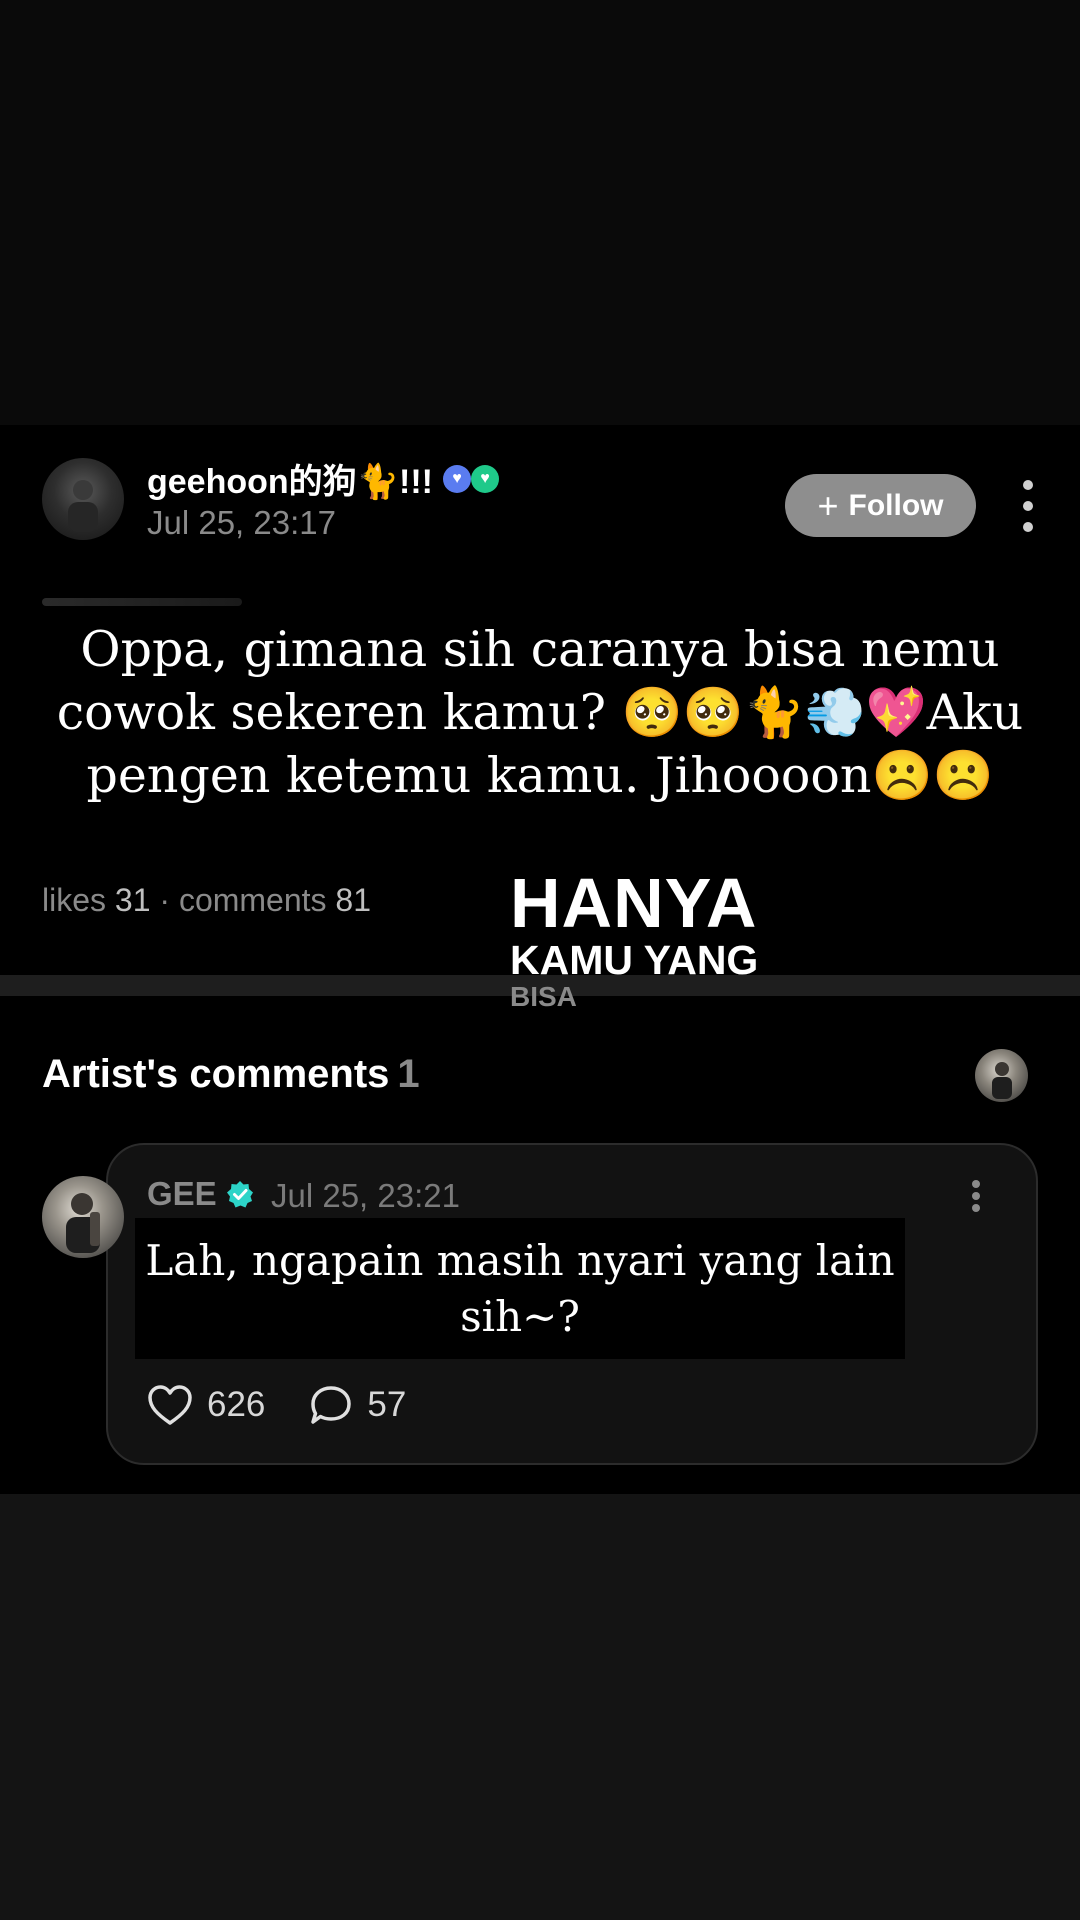  Describe the element at coordinates (241, 522) in the screenshot. I see `post-date: Jul 25, 23:17` at that location.